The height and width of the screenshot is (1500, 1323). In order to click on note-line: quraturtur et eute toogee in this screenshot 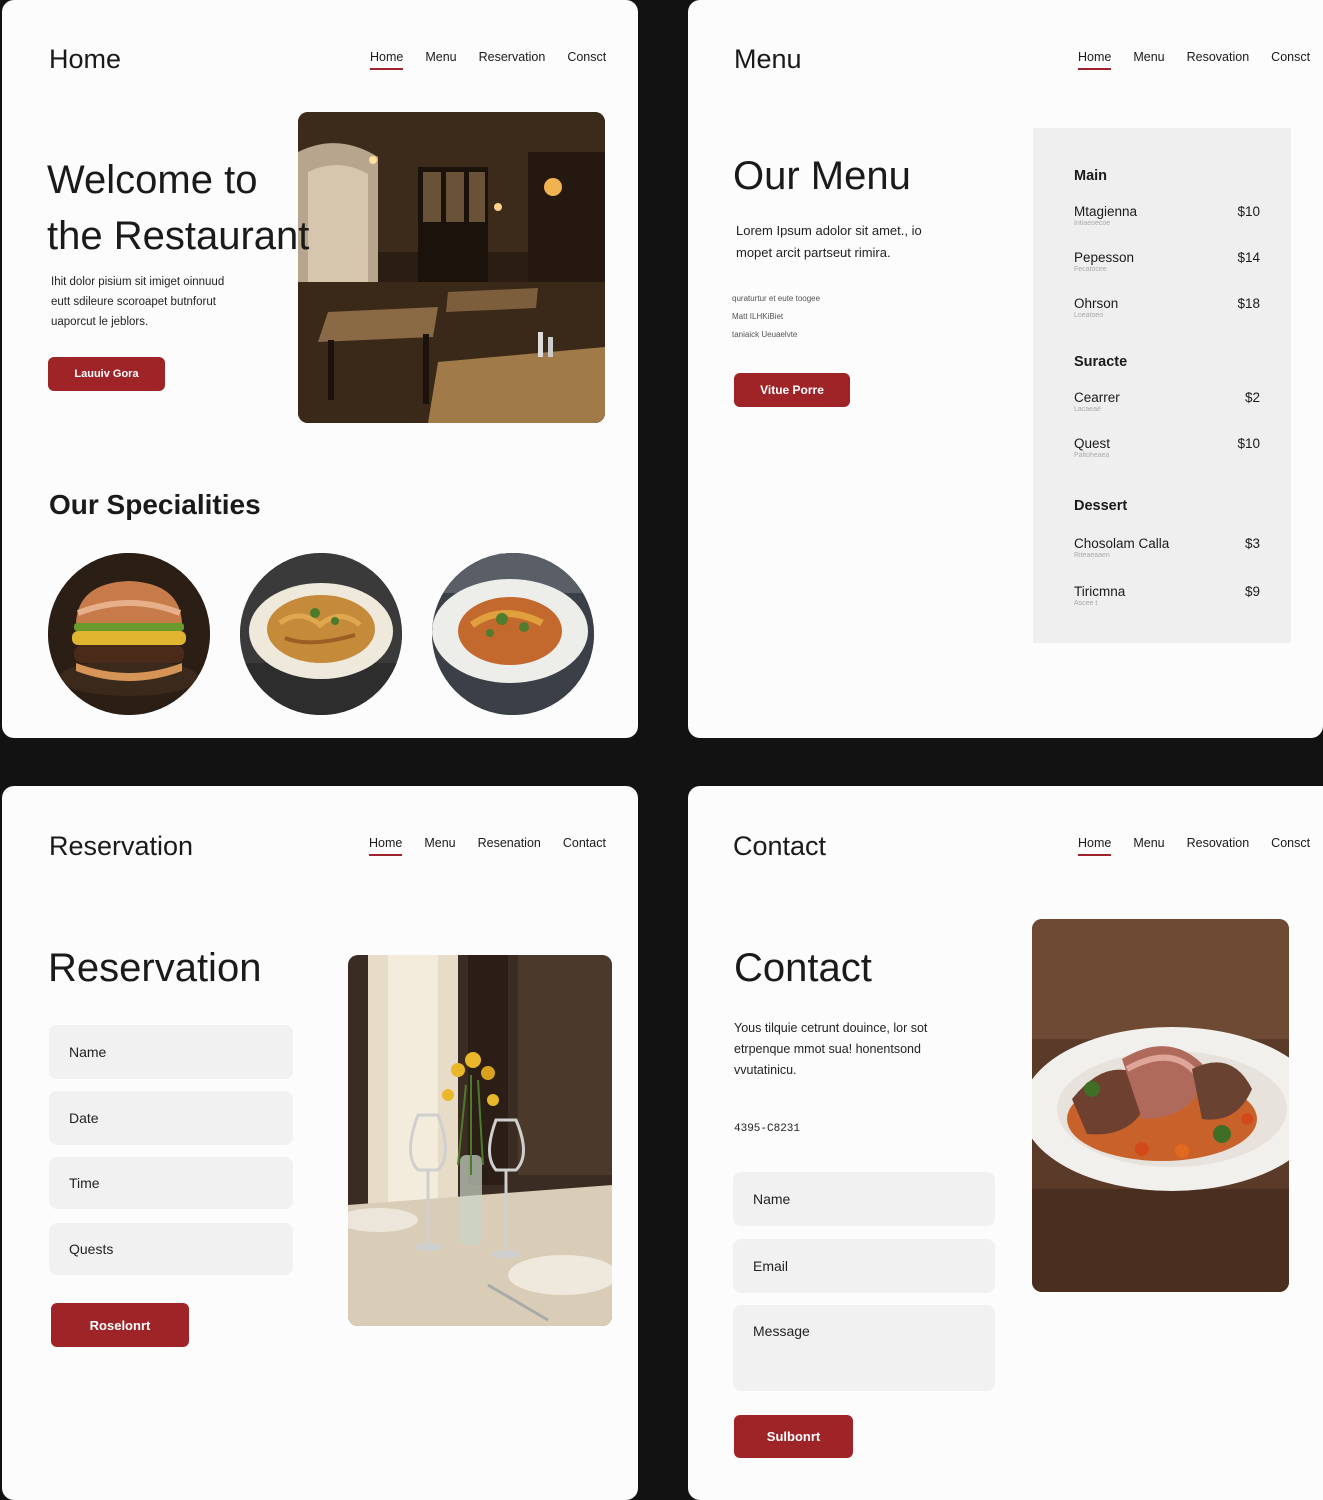, I will do `click(776, 298)`.